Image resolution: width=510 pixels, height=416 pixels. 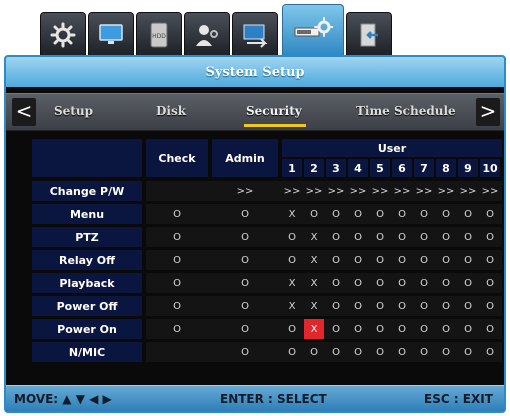 I want to click on nav-prev-button: <, so click(x=24, y=112).